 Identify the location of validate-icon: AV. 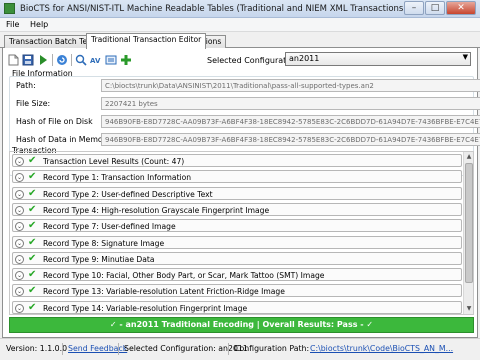
(96, 60).